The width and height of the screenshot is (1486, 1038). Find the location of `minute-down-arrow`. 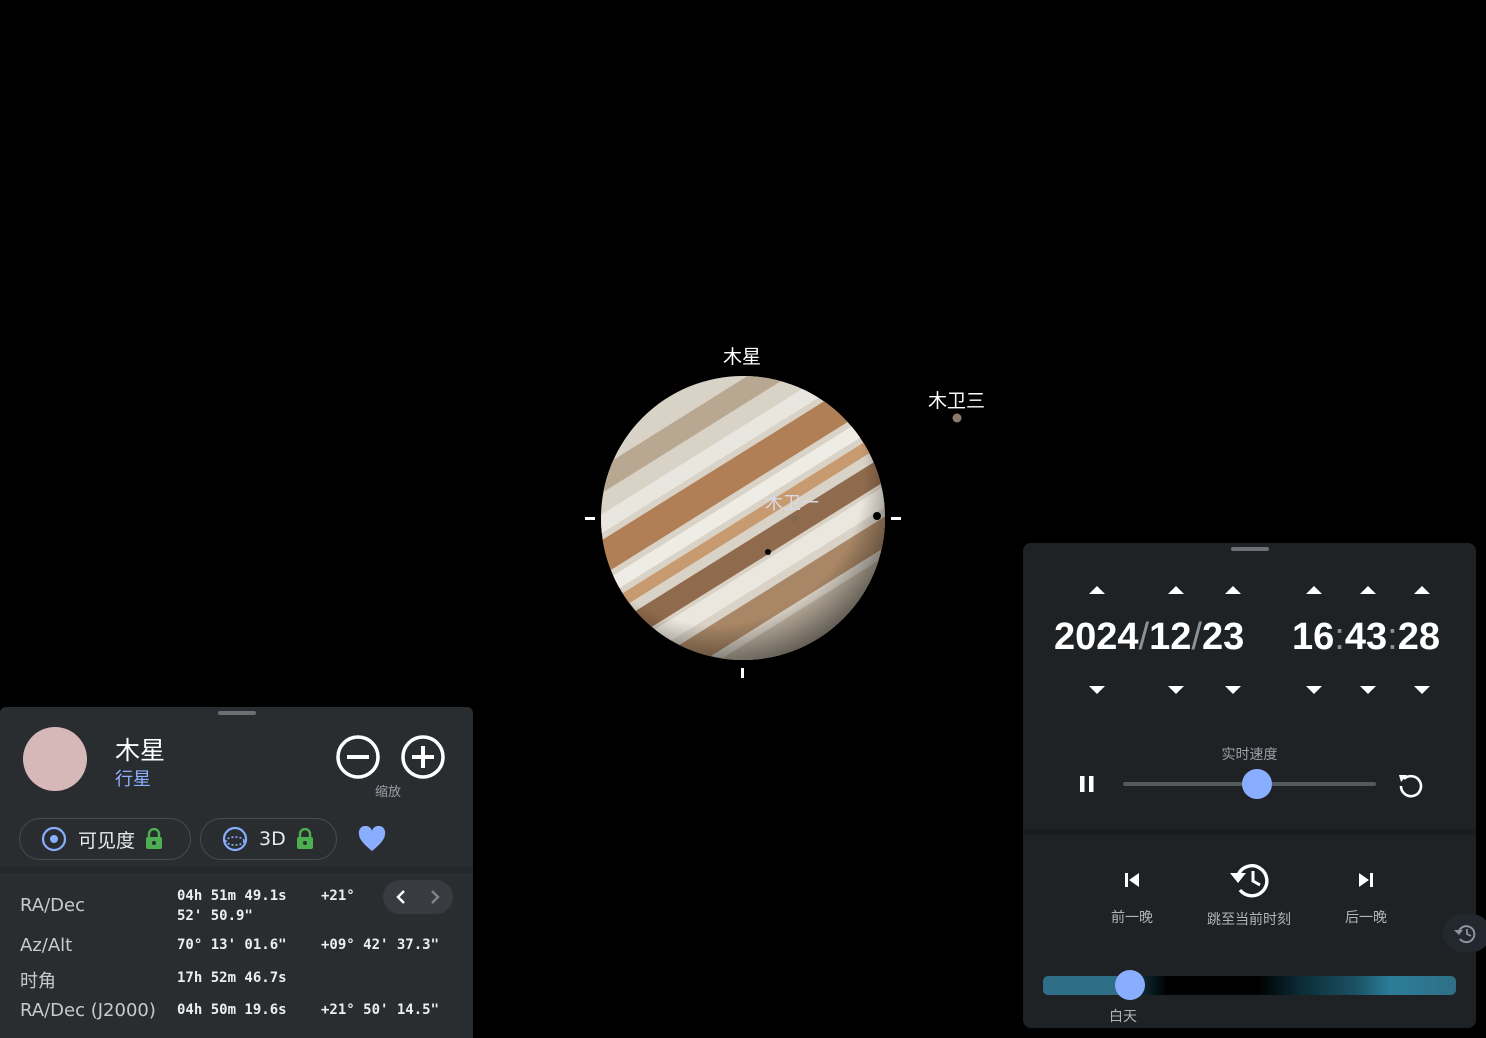

minute-down-arrow is located at coordinates (1368, 690).